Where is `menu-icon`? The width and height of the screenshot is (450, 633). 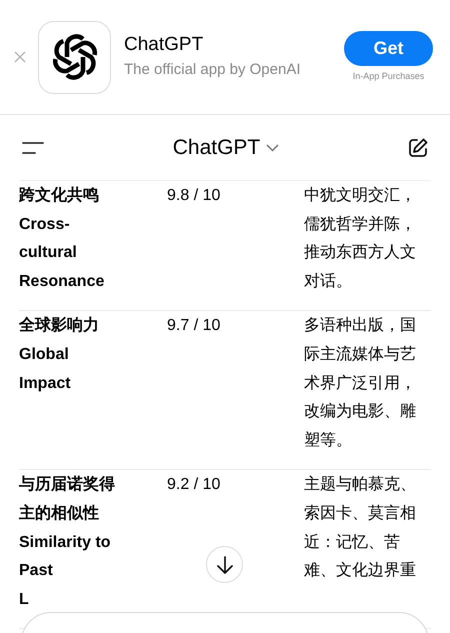 menu-icon is located at coordinates (33, 147).